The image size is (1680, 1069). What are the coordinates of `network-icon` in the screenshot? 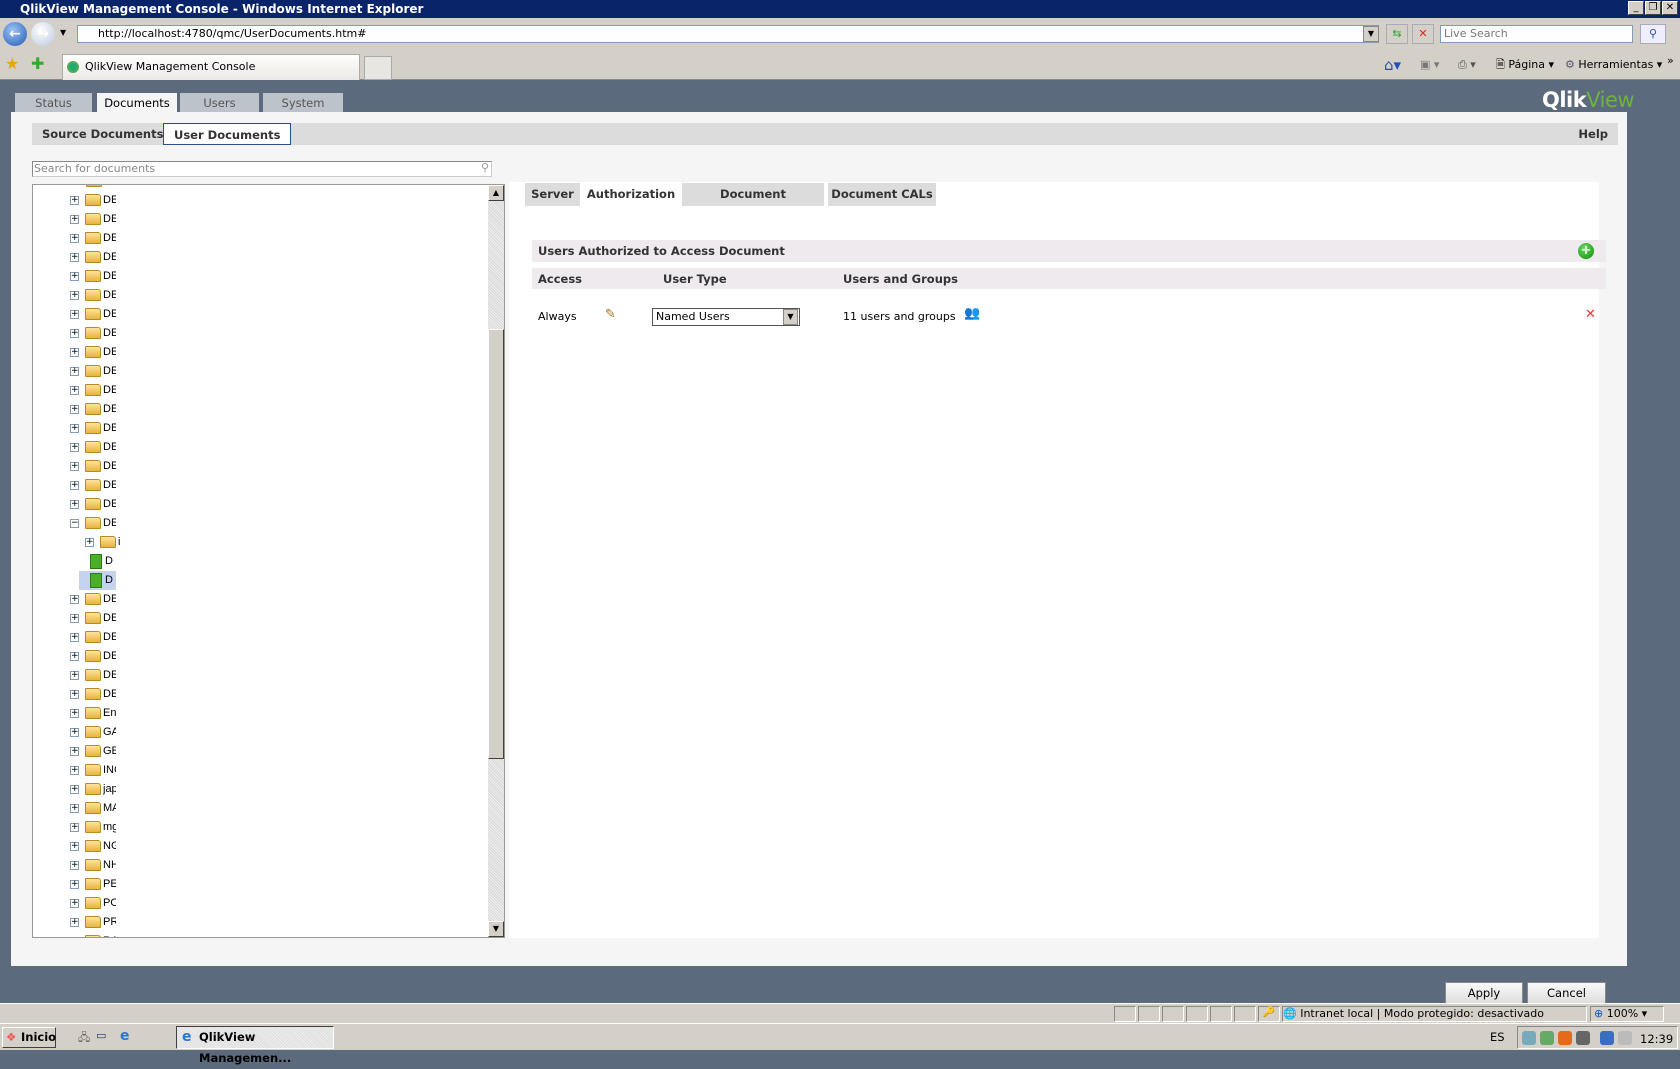 It's located at (1607, 1038).